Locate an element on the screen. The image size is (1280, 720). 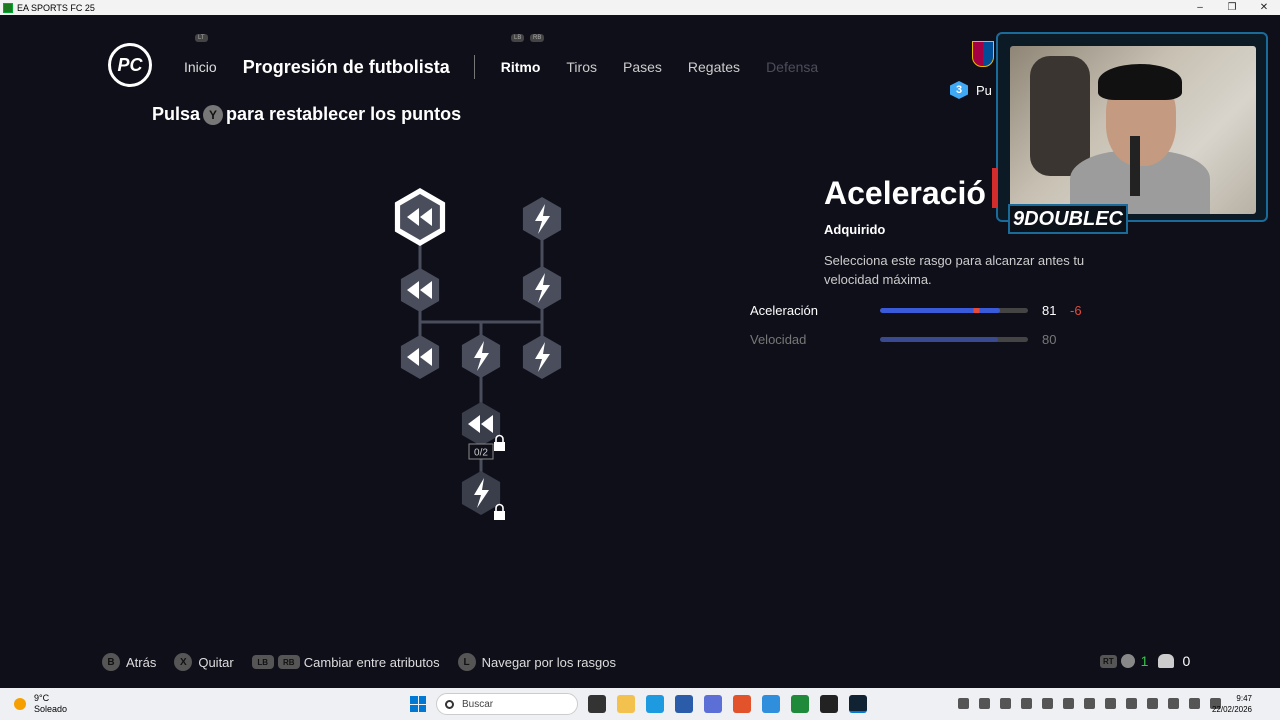
stat-value: 80 is located at coordinates (1049, 339).